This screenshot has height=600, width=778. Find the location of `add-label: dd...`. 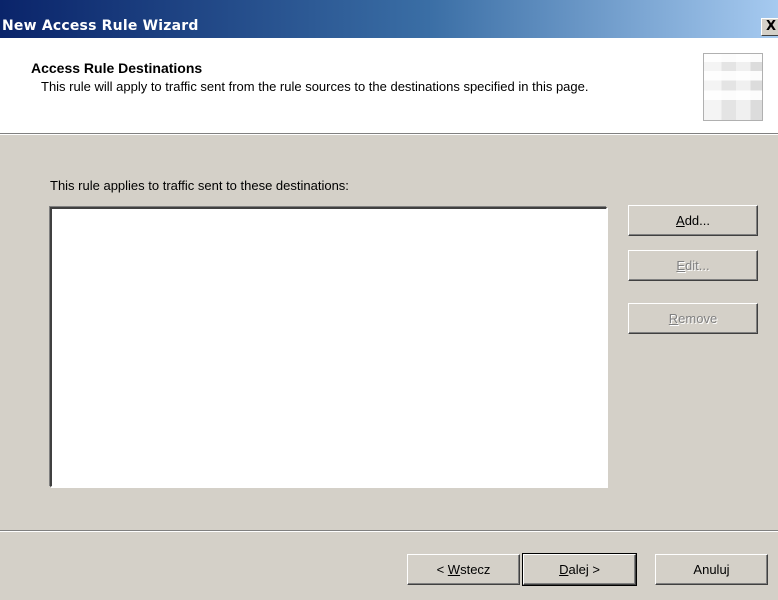

add-label: dd... is located at coordinates (697, 220).